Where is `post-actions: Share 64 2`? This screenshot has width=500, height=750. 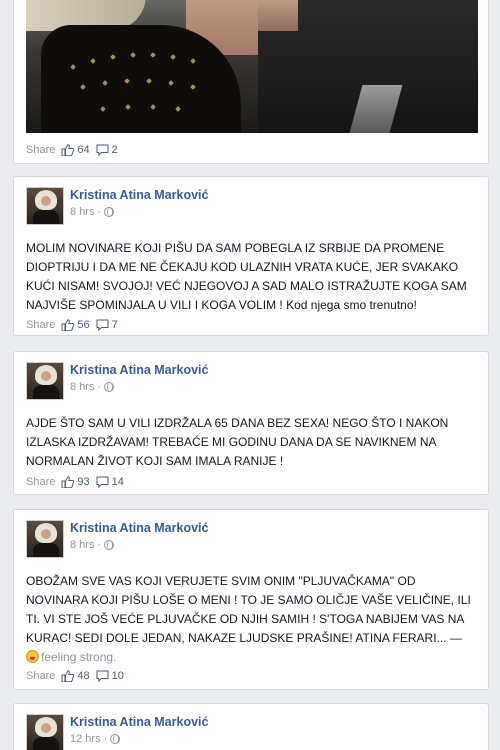
post-actions: Share 64 2 is located at coordinates (75, 150).